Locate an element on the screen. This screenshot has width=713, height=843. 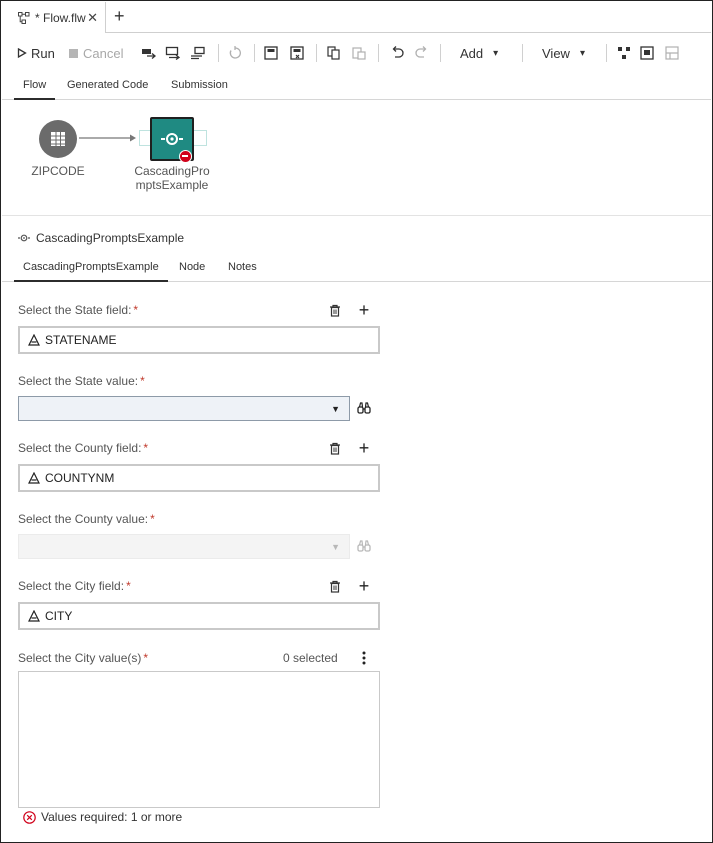
flow-icon is located at coordinates (24, 17).